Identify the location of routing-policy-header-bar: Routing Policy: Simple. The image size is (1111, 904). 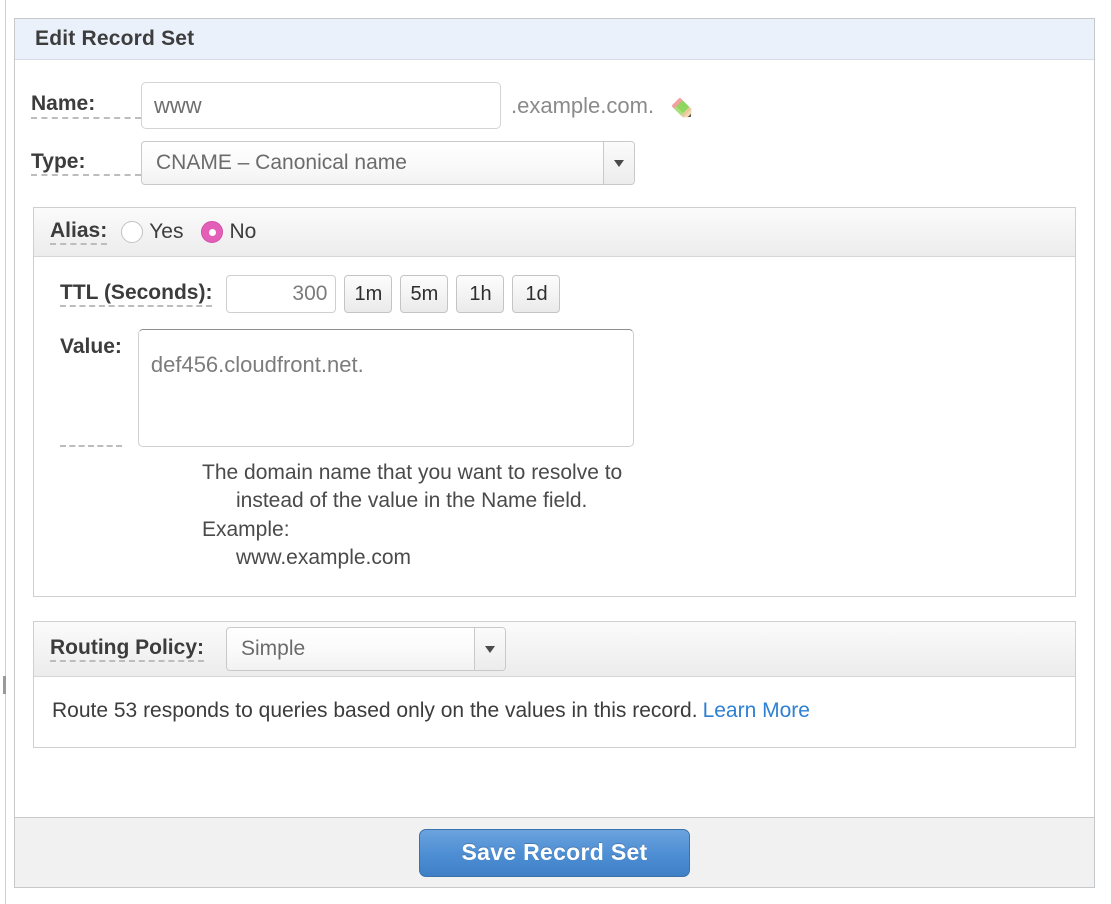
(554, 650).